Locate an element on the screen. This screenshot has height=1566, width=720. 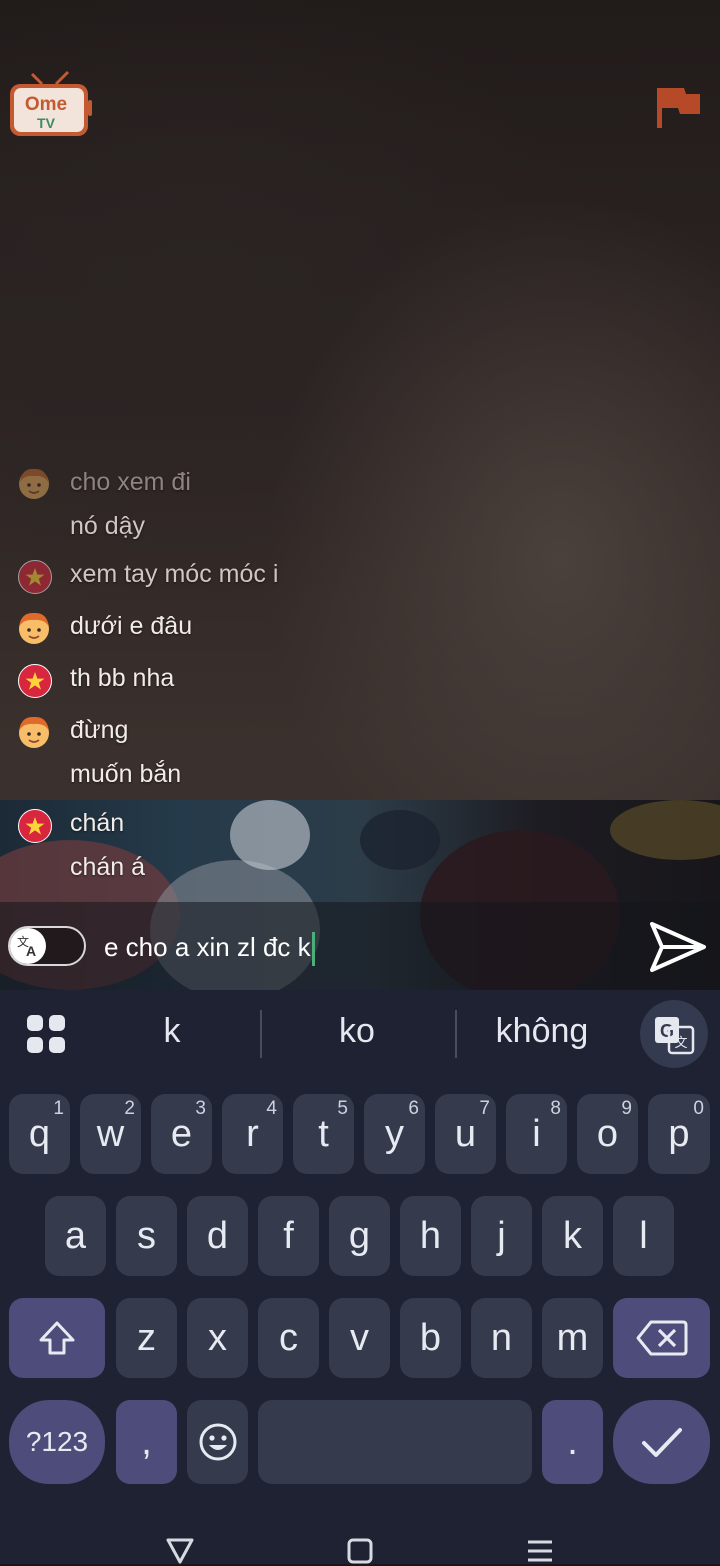
suggestion-bar: k ko không G 文 is located at coordinates (360, 1034).